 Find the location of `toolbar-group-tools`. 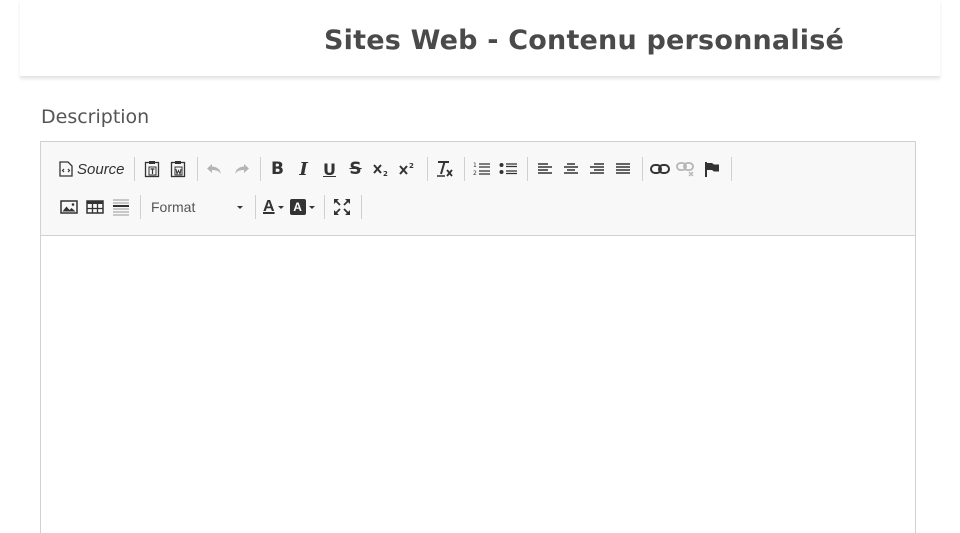

toolbar-group-tools is located at coordinates (345, 207).